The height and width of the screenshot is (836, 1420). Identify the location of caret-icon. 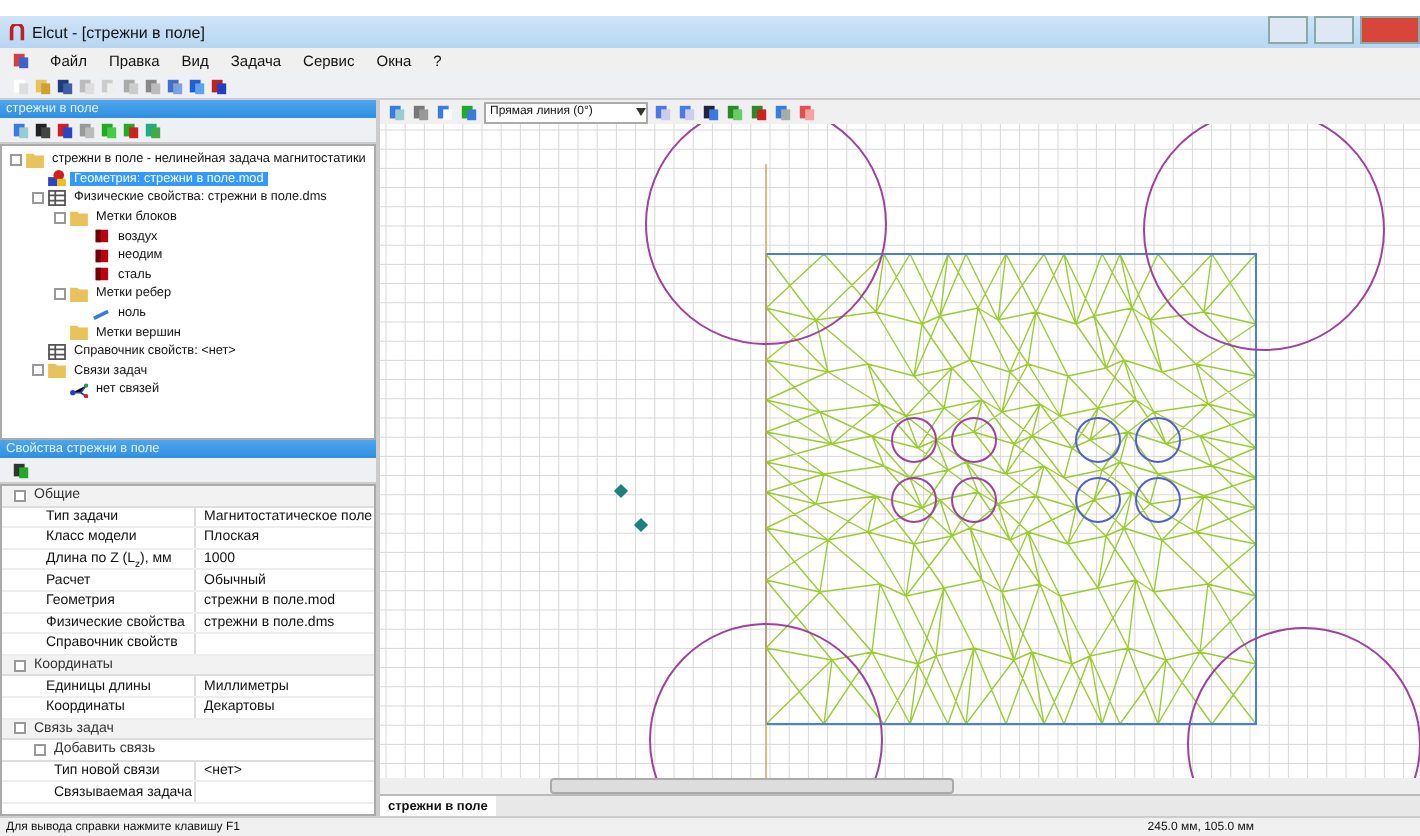
(641, 112).